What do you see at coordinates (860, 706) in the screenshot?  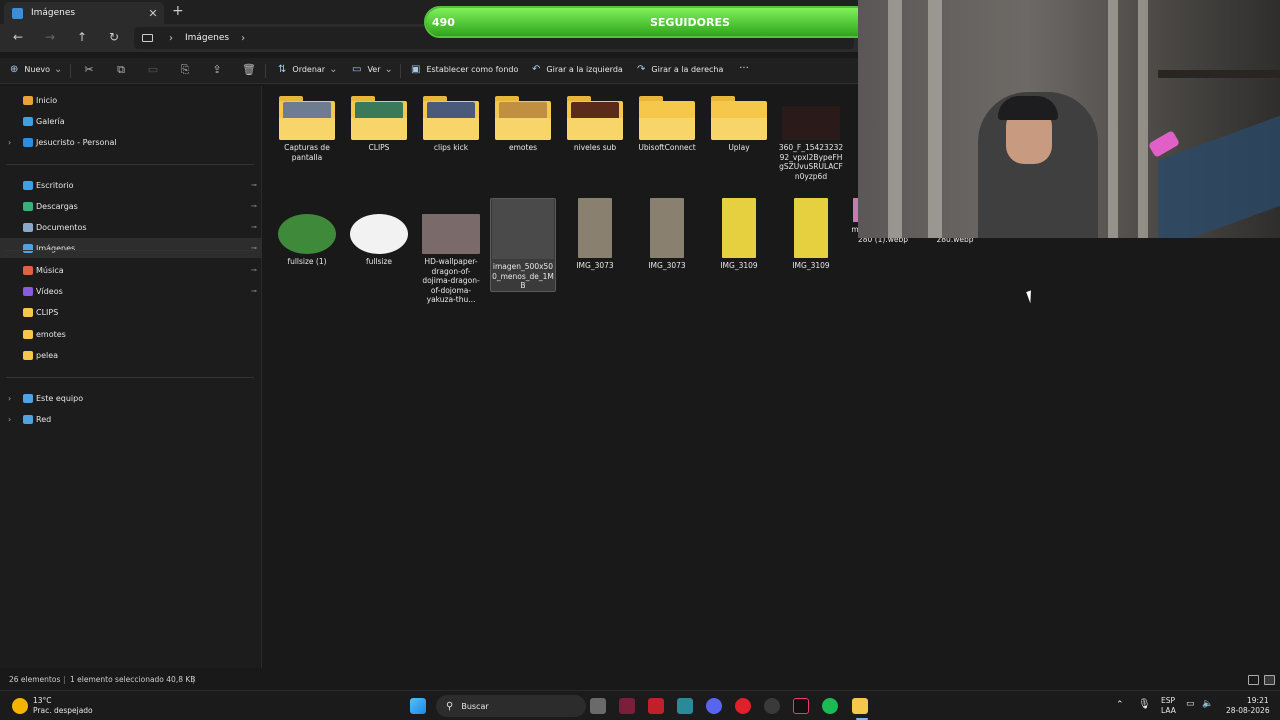 I see `file-explorer-icon` at bounding box center [860, 706].